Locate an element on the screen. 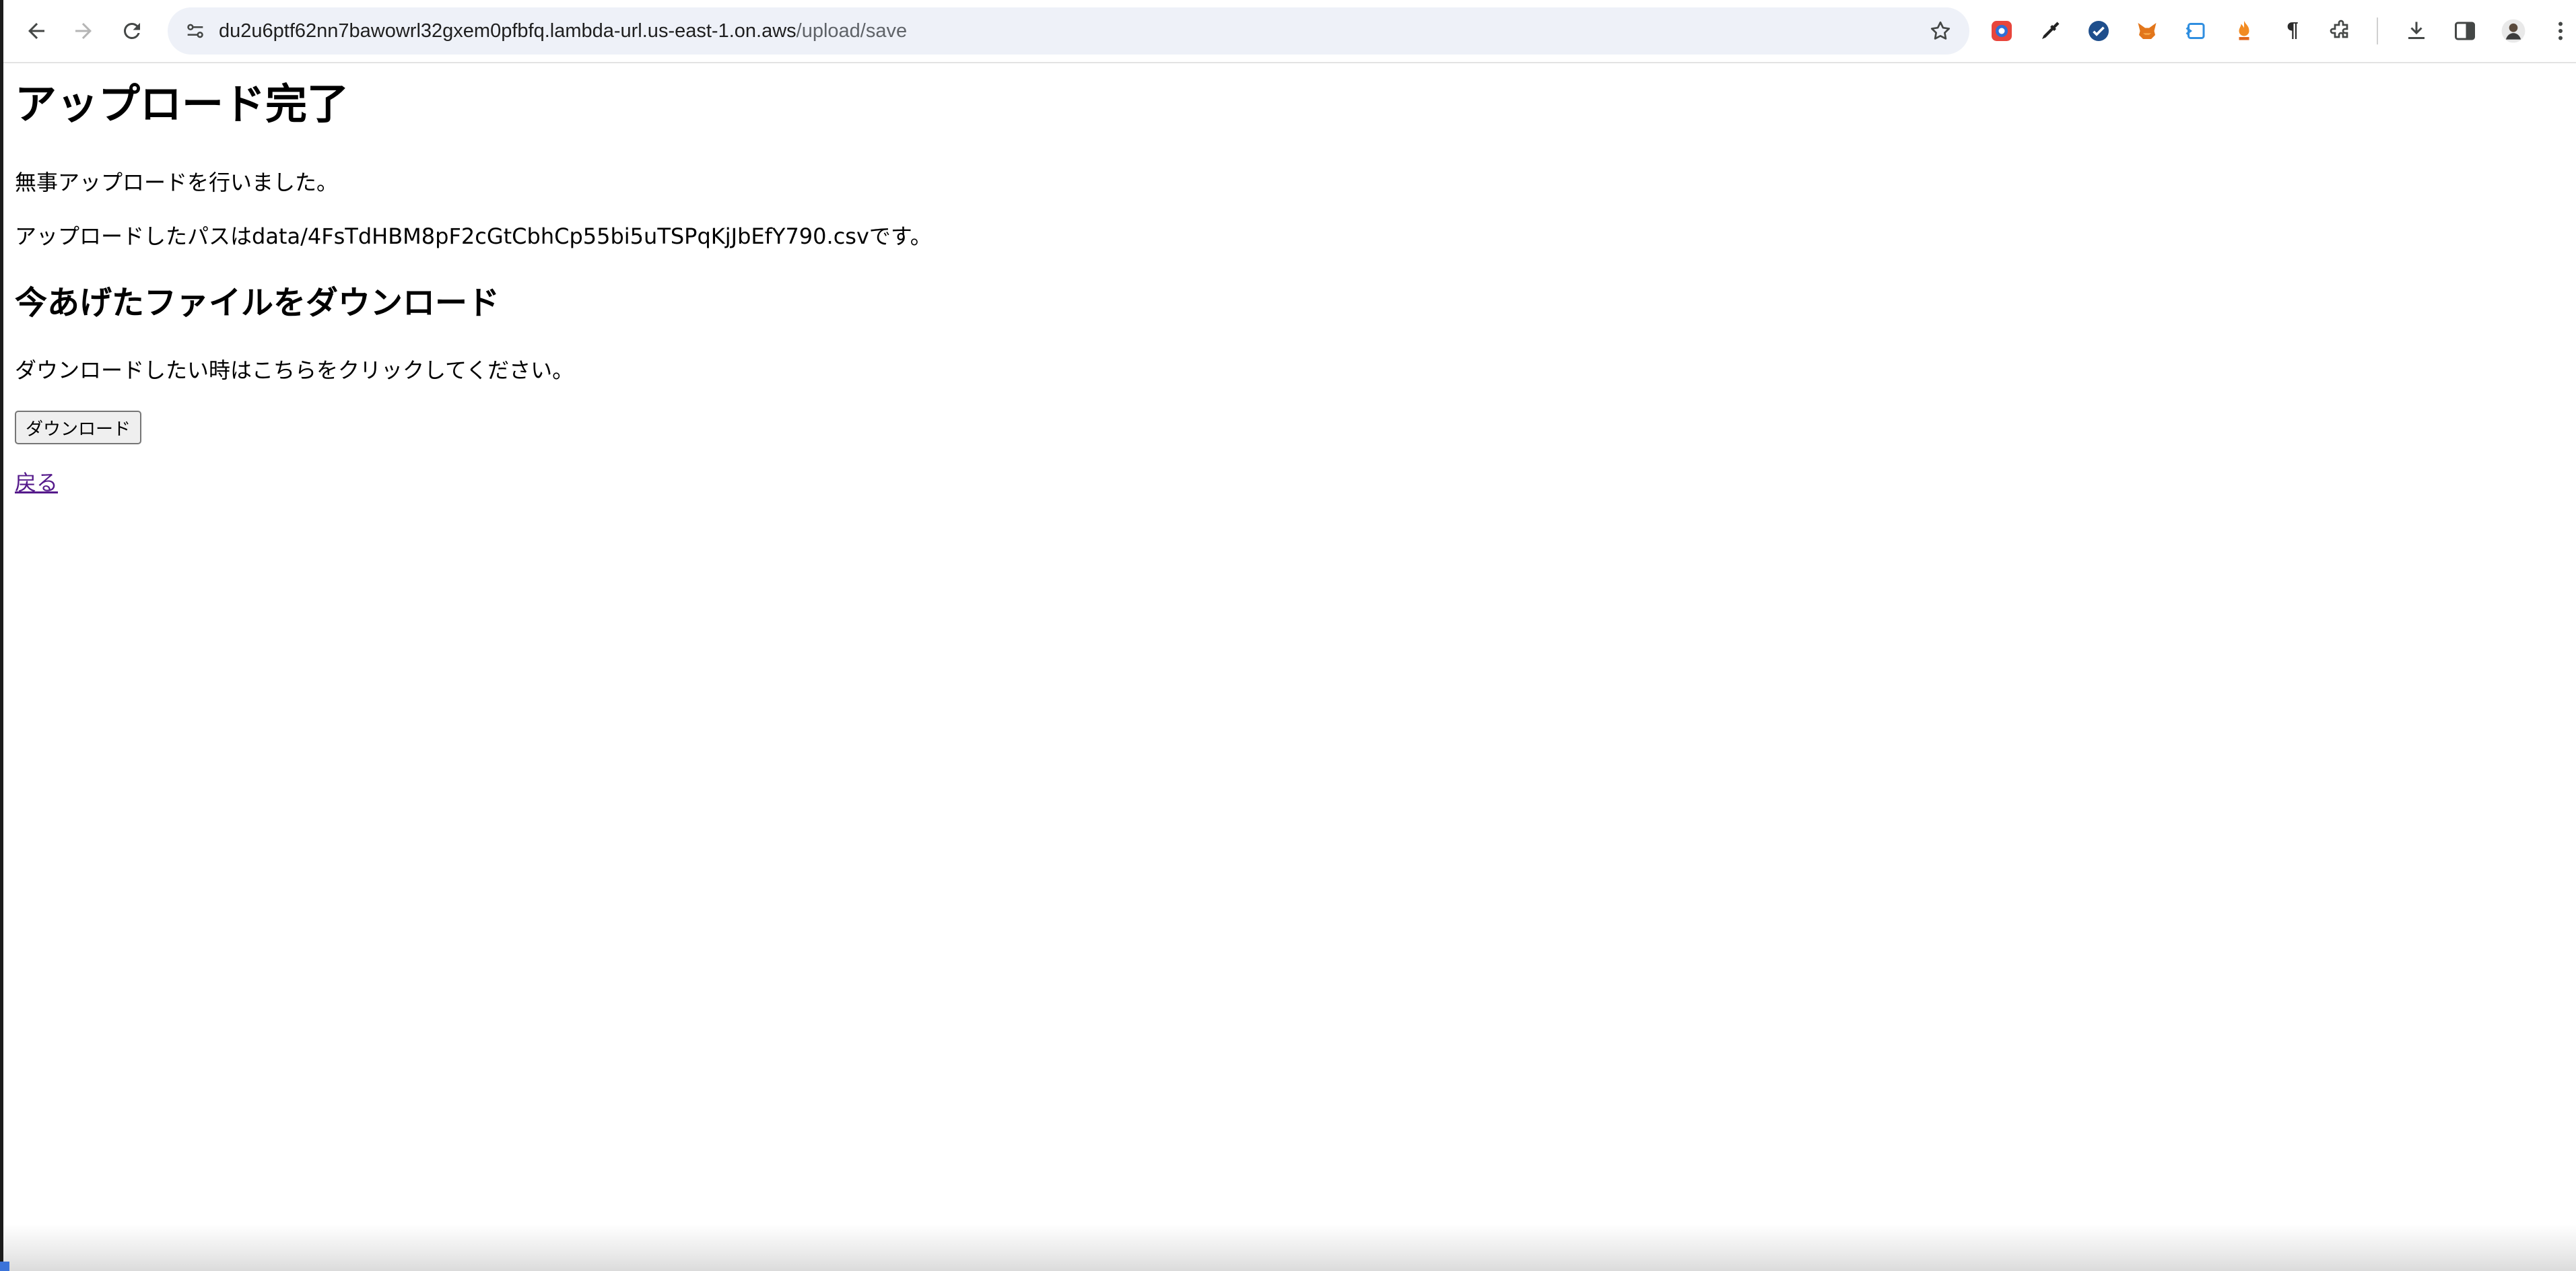  window-edge is located at coordinates (2, 635).